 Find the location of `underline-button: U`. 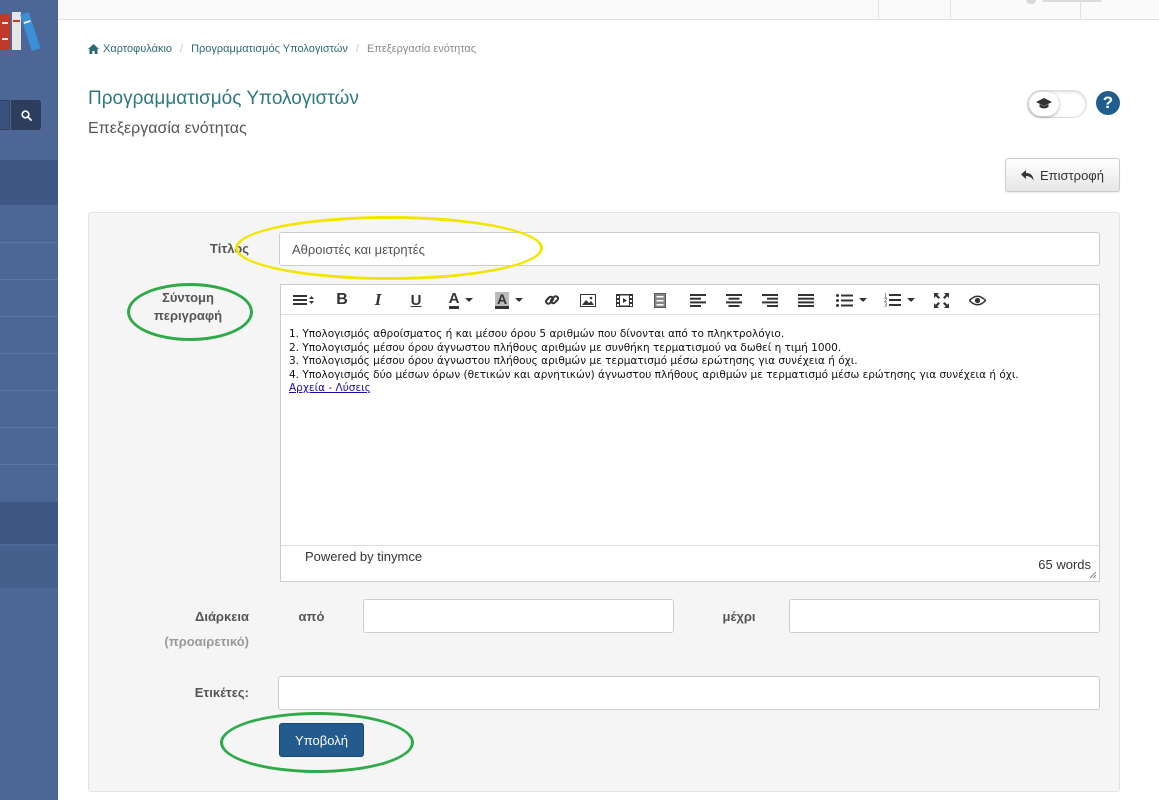

underline-button: U is located at coordinates (416, 300).